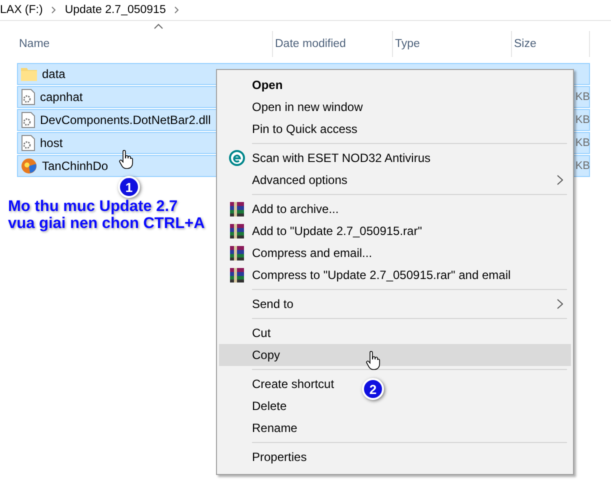 This screenshot has height=488, width=611. Describe the element at coordinates (129, 187) in the screenshot. I see `step-badge: 1` at that location.